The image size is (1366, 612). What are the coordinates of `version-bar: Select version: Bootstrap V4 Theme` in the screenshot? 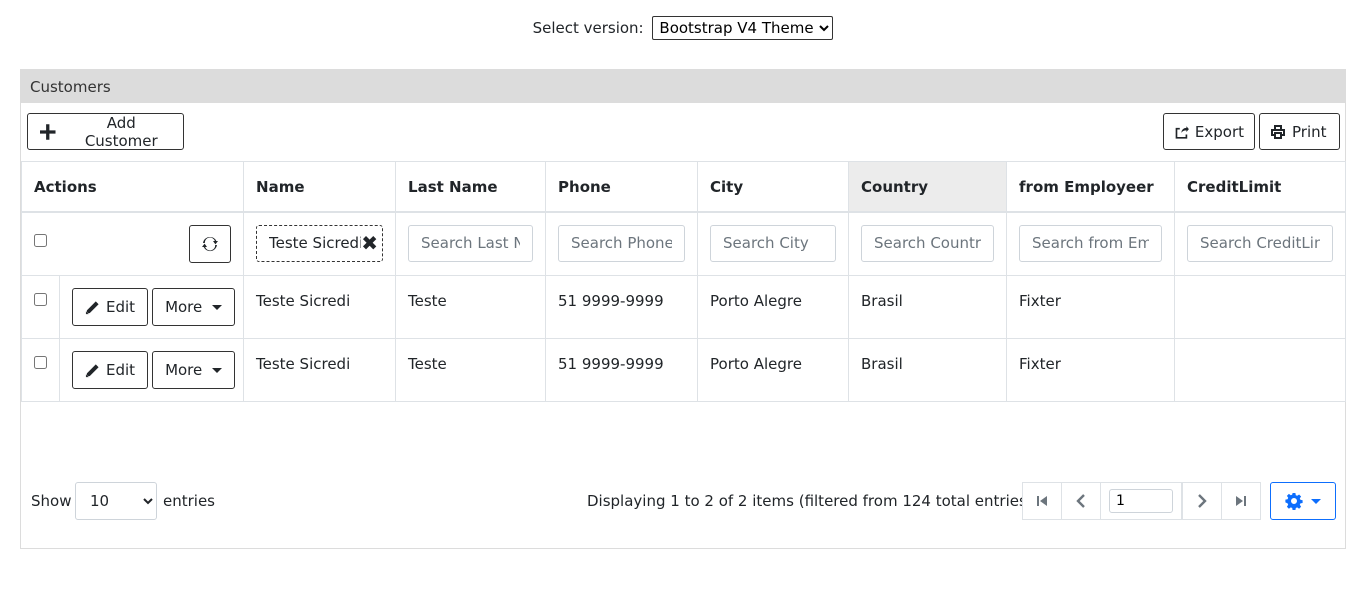 It's located at (683, 28).